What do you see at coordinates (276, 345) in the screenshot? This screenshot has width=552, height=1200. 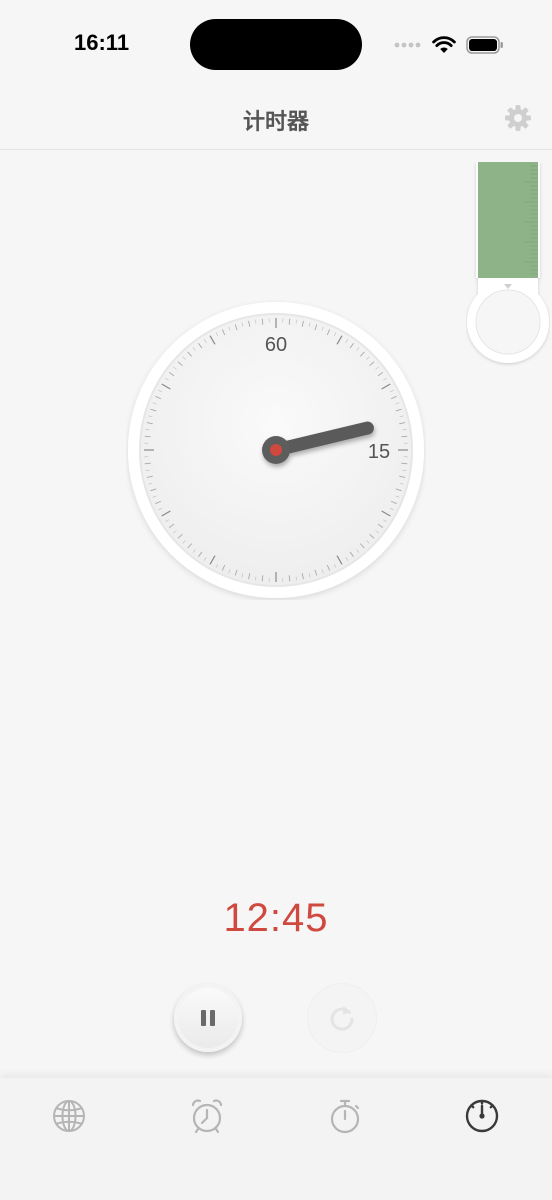 I see `dial-label-60: 60` at bounding box center [276, 345].